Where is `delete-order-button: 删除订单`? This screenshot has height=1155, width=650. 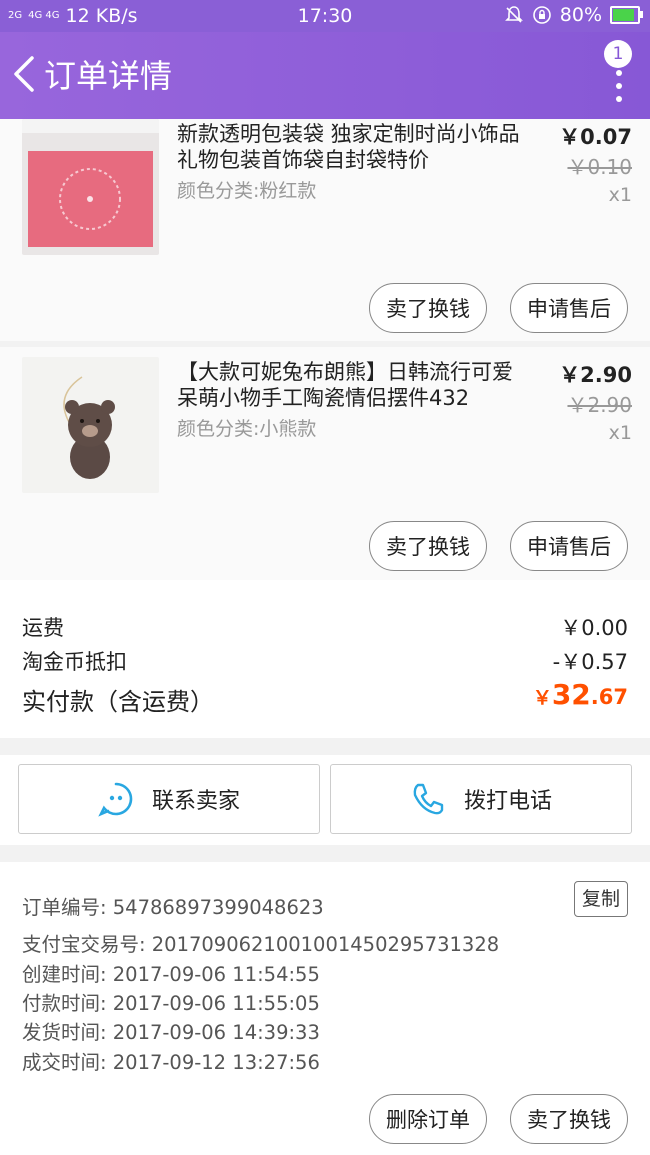
delete-order-button: 删除订单 is located at coordinates (428, 1119).